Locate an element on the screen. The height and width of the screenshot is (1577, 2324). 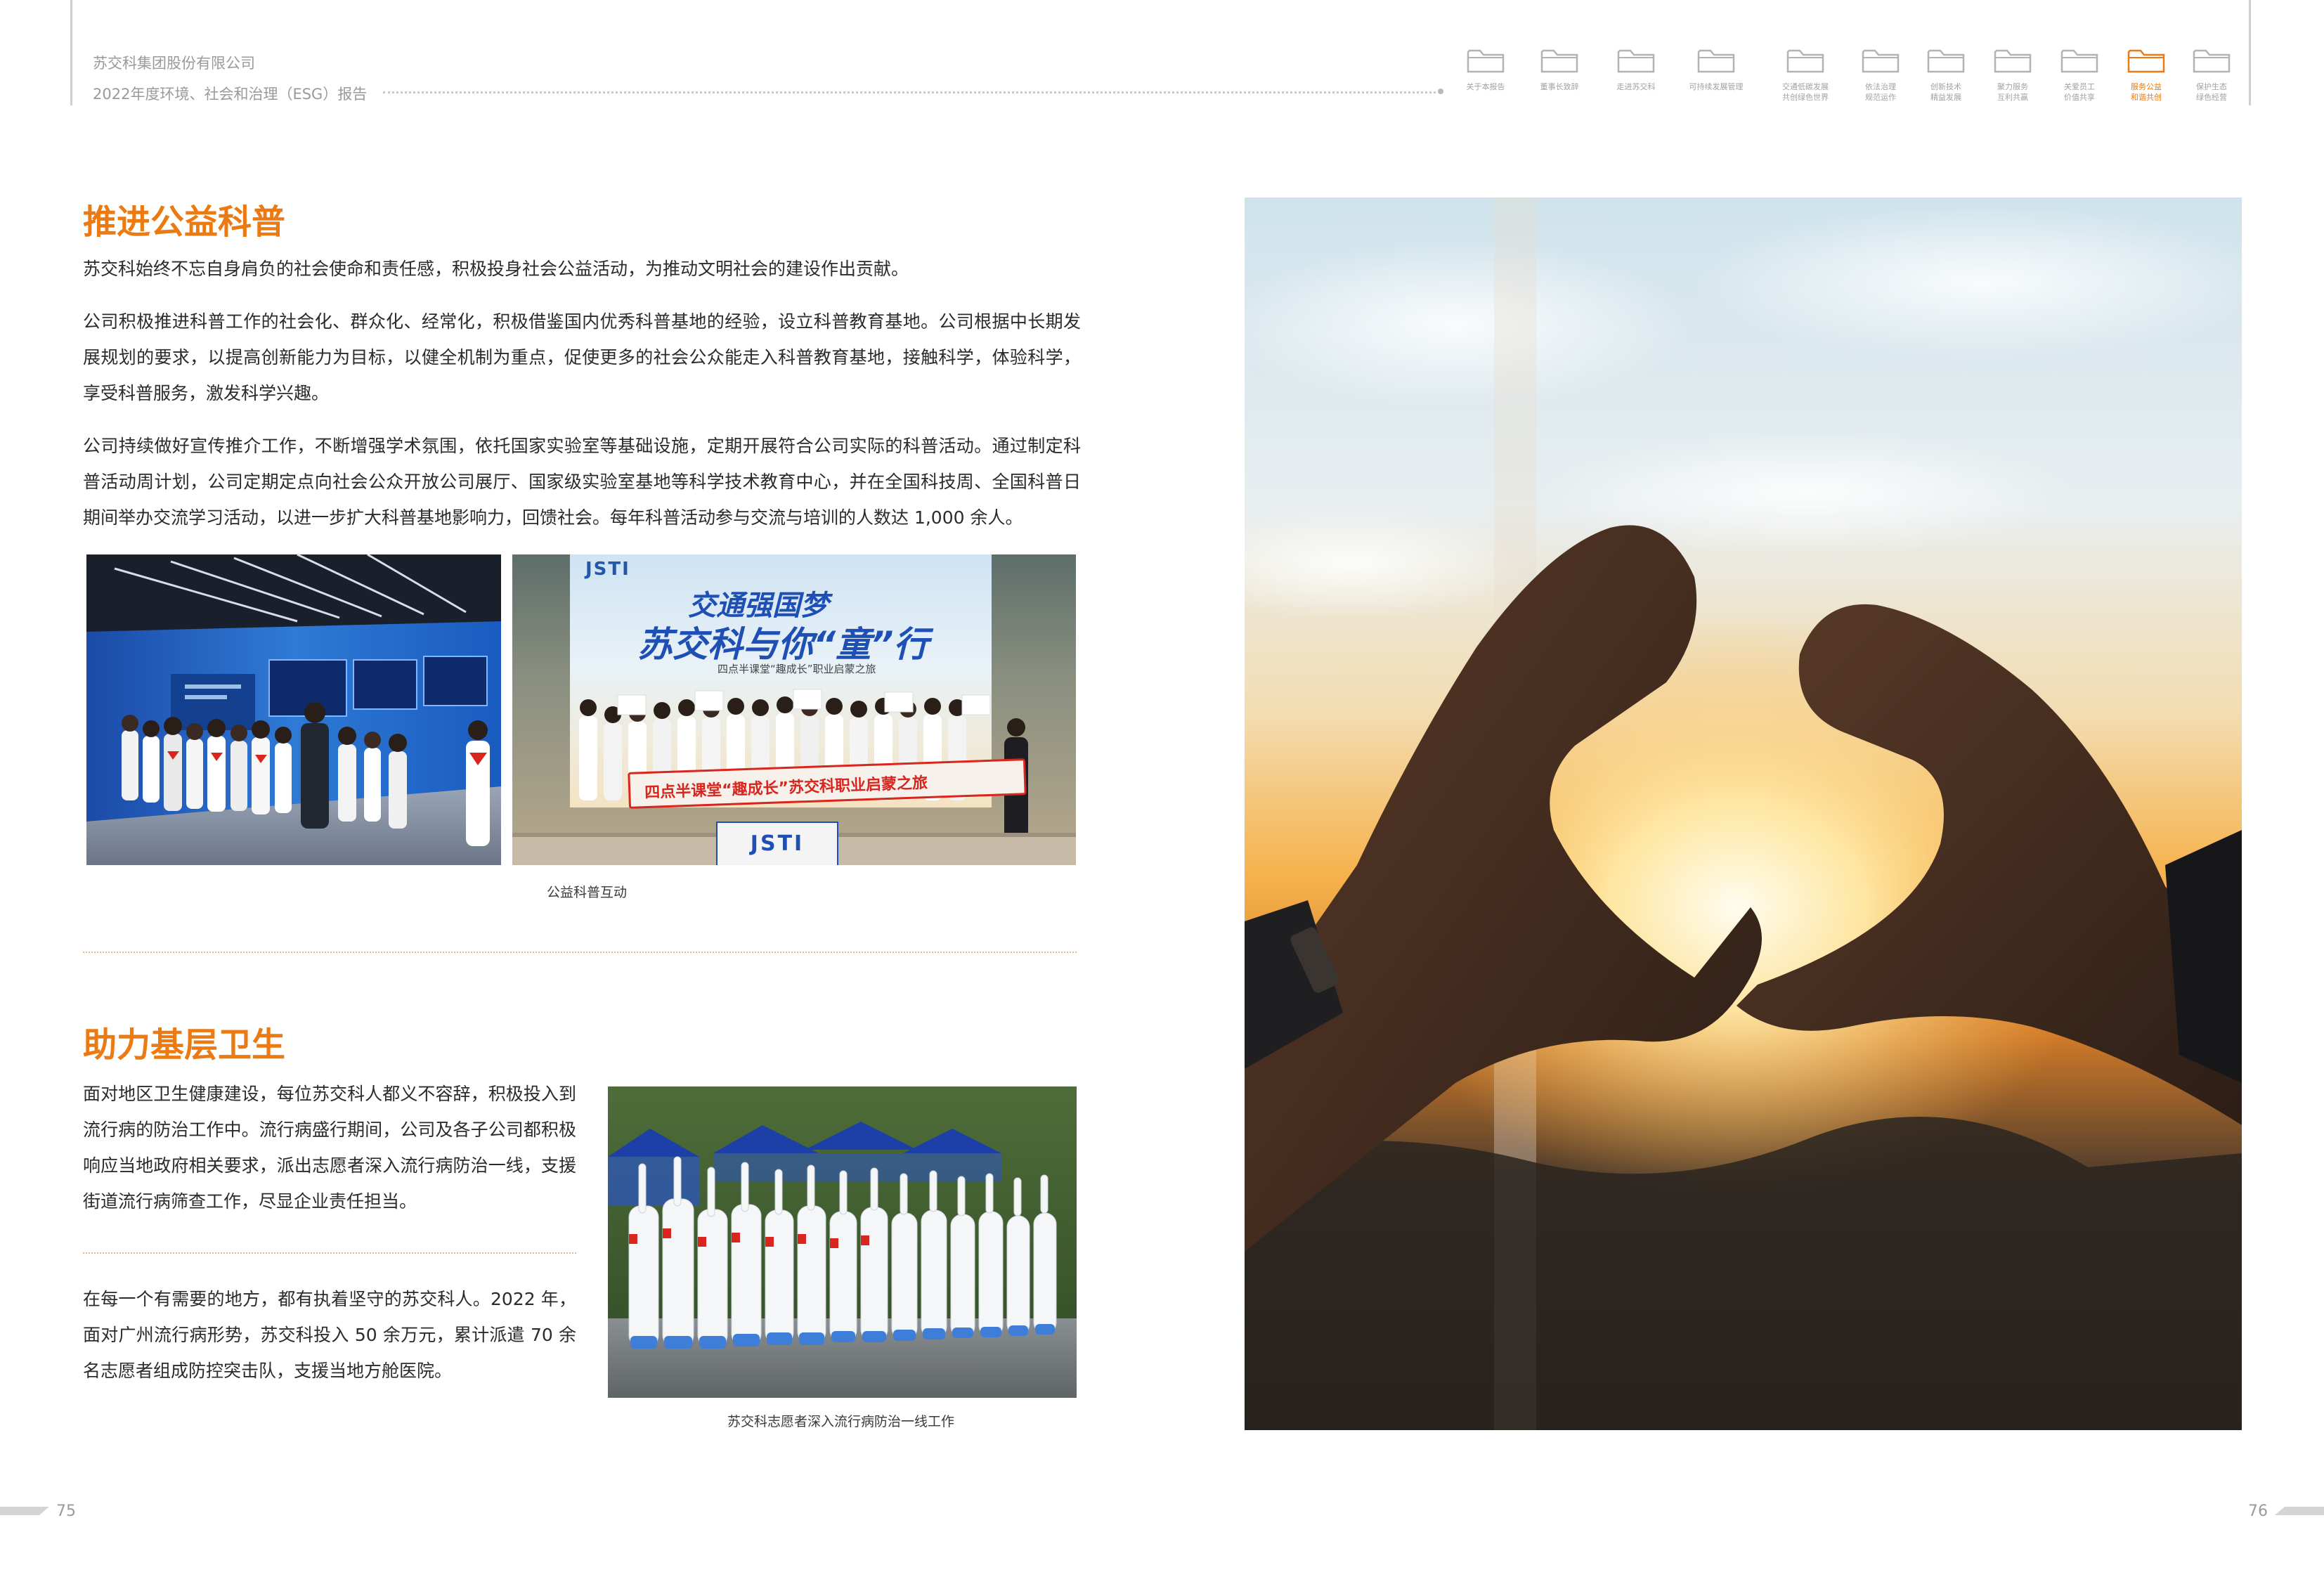
photo-caption-volunteers: 苏交科志愿者深入流行病防治一线工作 is located at coordinates (841, 1421).